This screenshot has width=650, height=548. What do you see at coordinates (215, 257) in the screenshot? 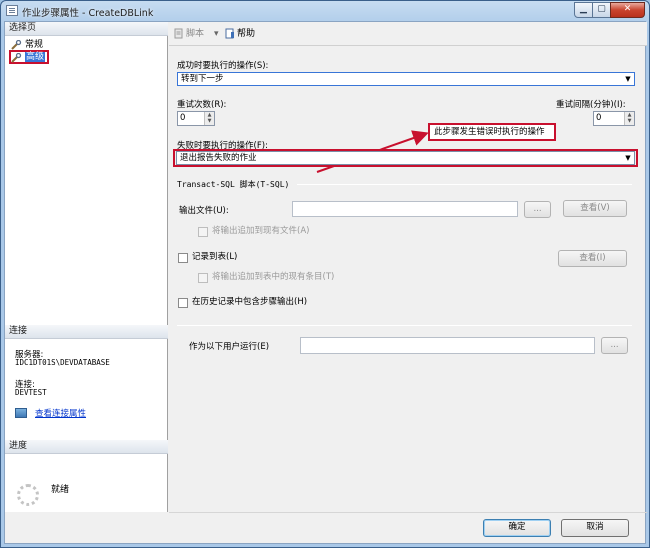
I see `log-to-table-label: 记录到表(L)` at bounding box center [215, 257].